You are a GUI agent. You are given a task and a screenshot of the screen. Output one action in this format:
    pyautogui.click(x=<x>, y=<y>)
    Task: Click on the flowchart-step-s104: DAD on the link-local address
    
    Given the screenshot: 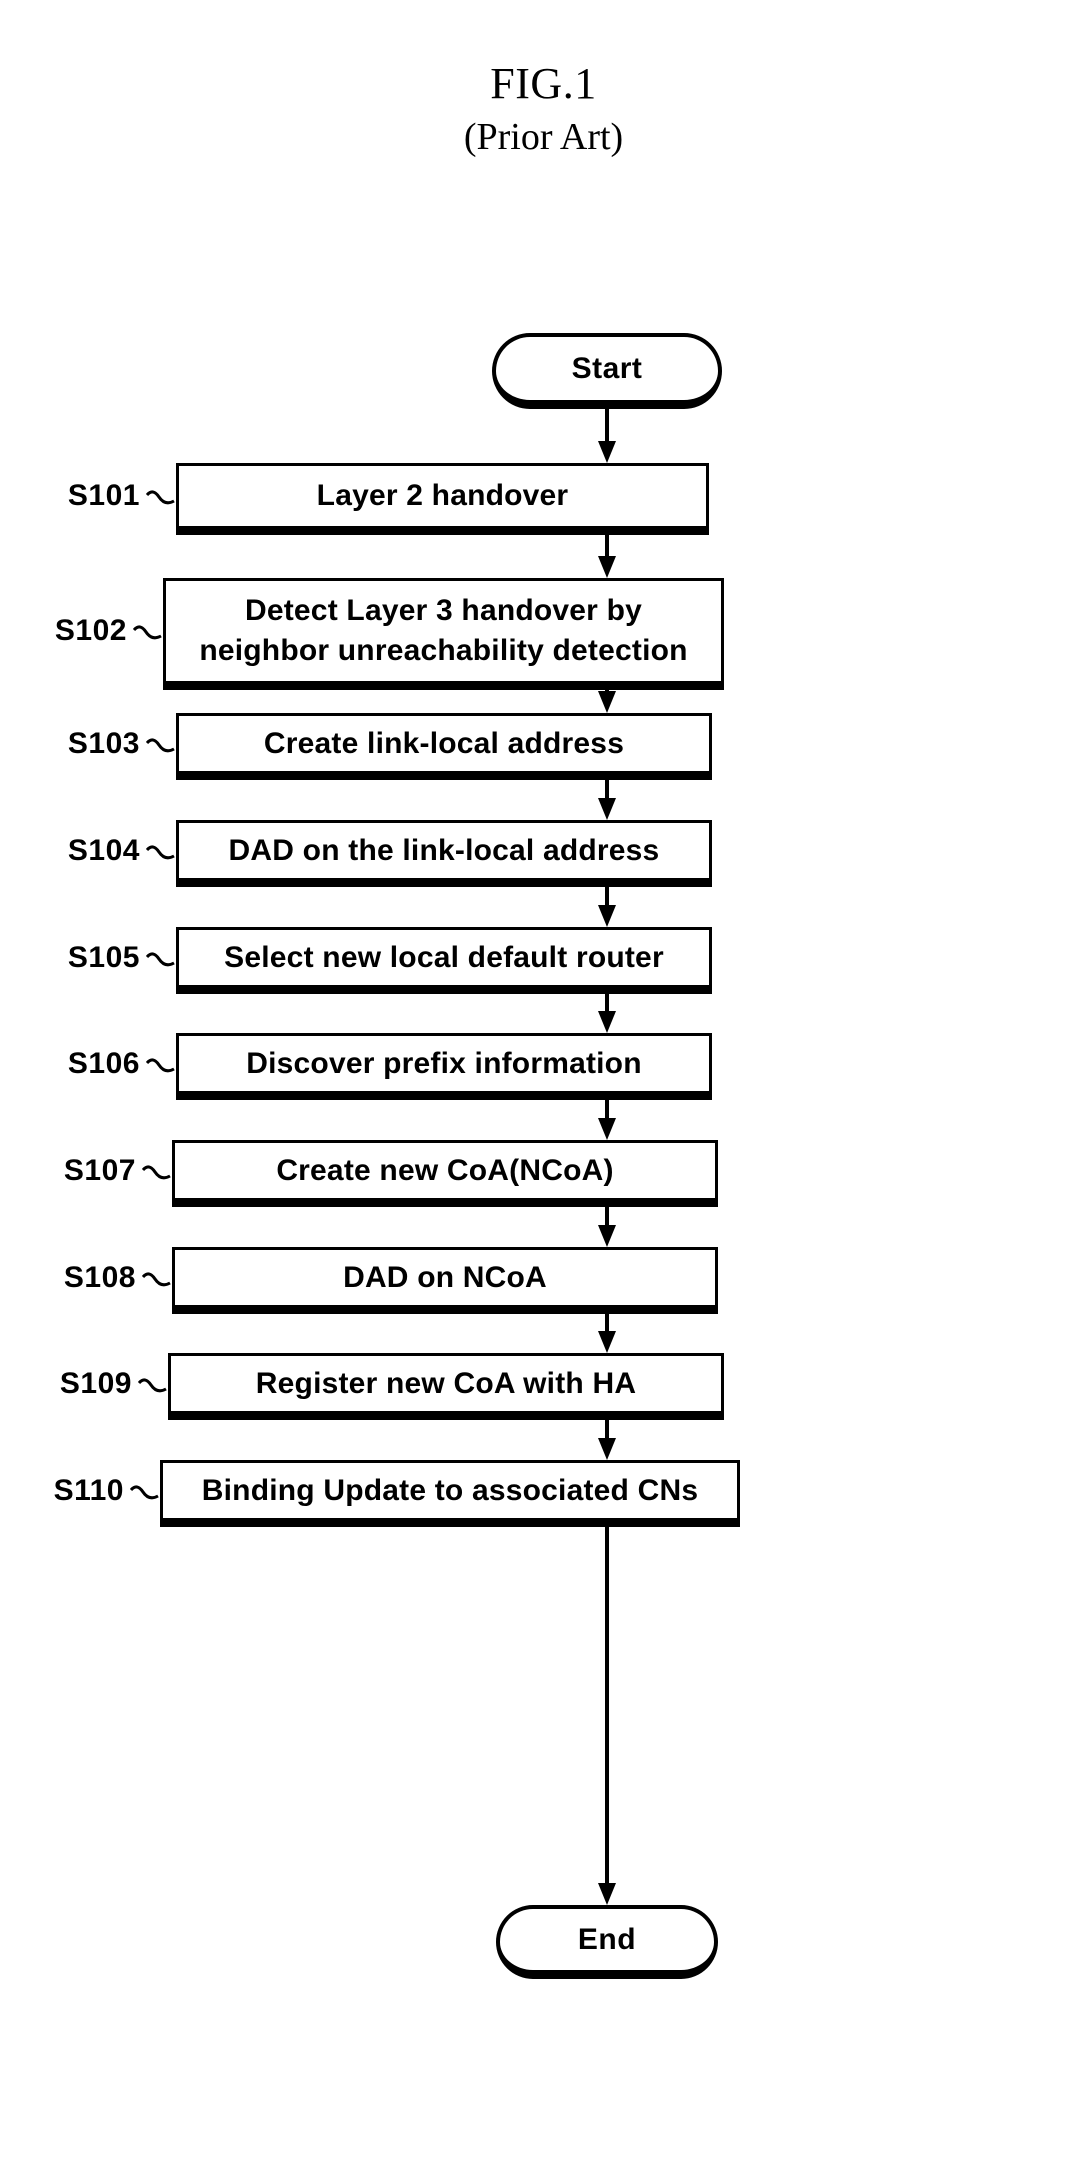 What is the action you would take?
    pyautogui.click(x=444, y=853)
    